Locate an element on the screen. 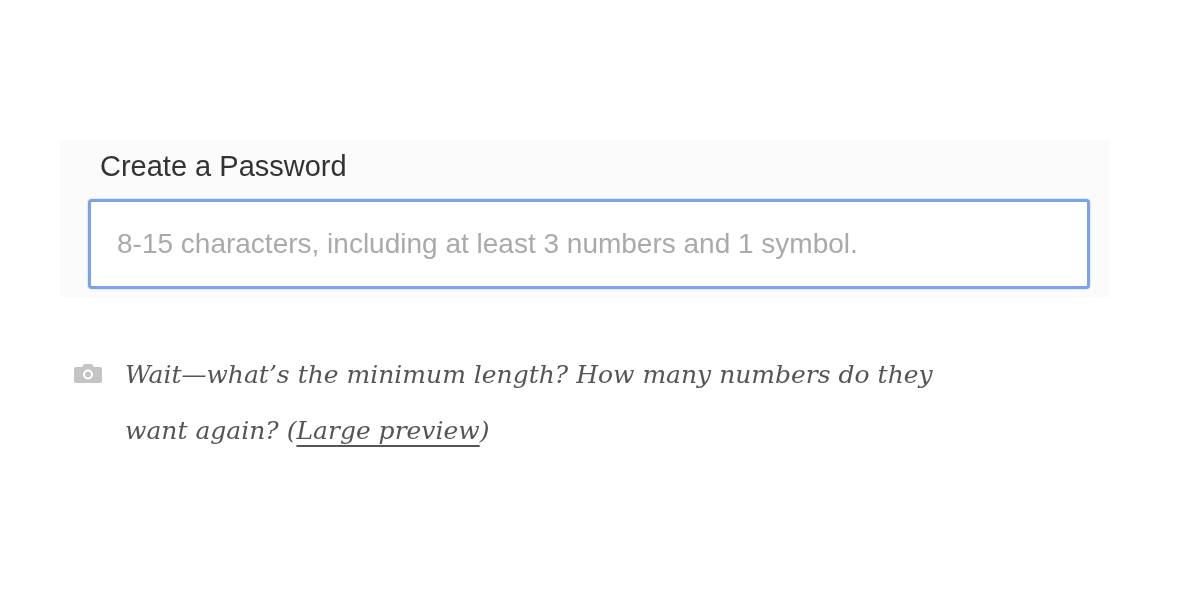 This screenshot has height=600, width=1200. field-label: Create a Password is located at coordinates (224, 166).